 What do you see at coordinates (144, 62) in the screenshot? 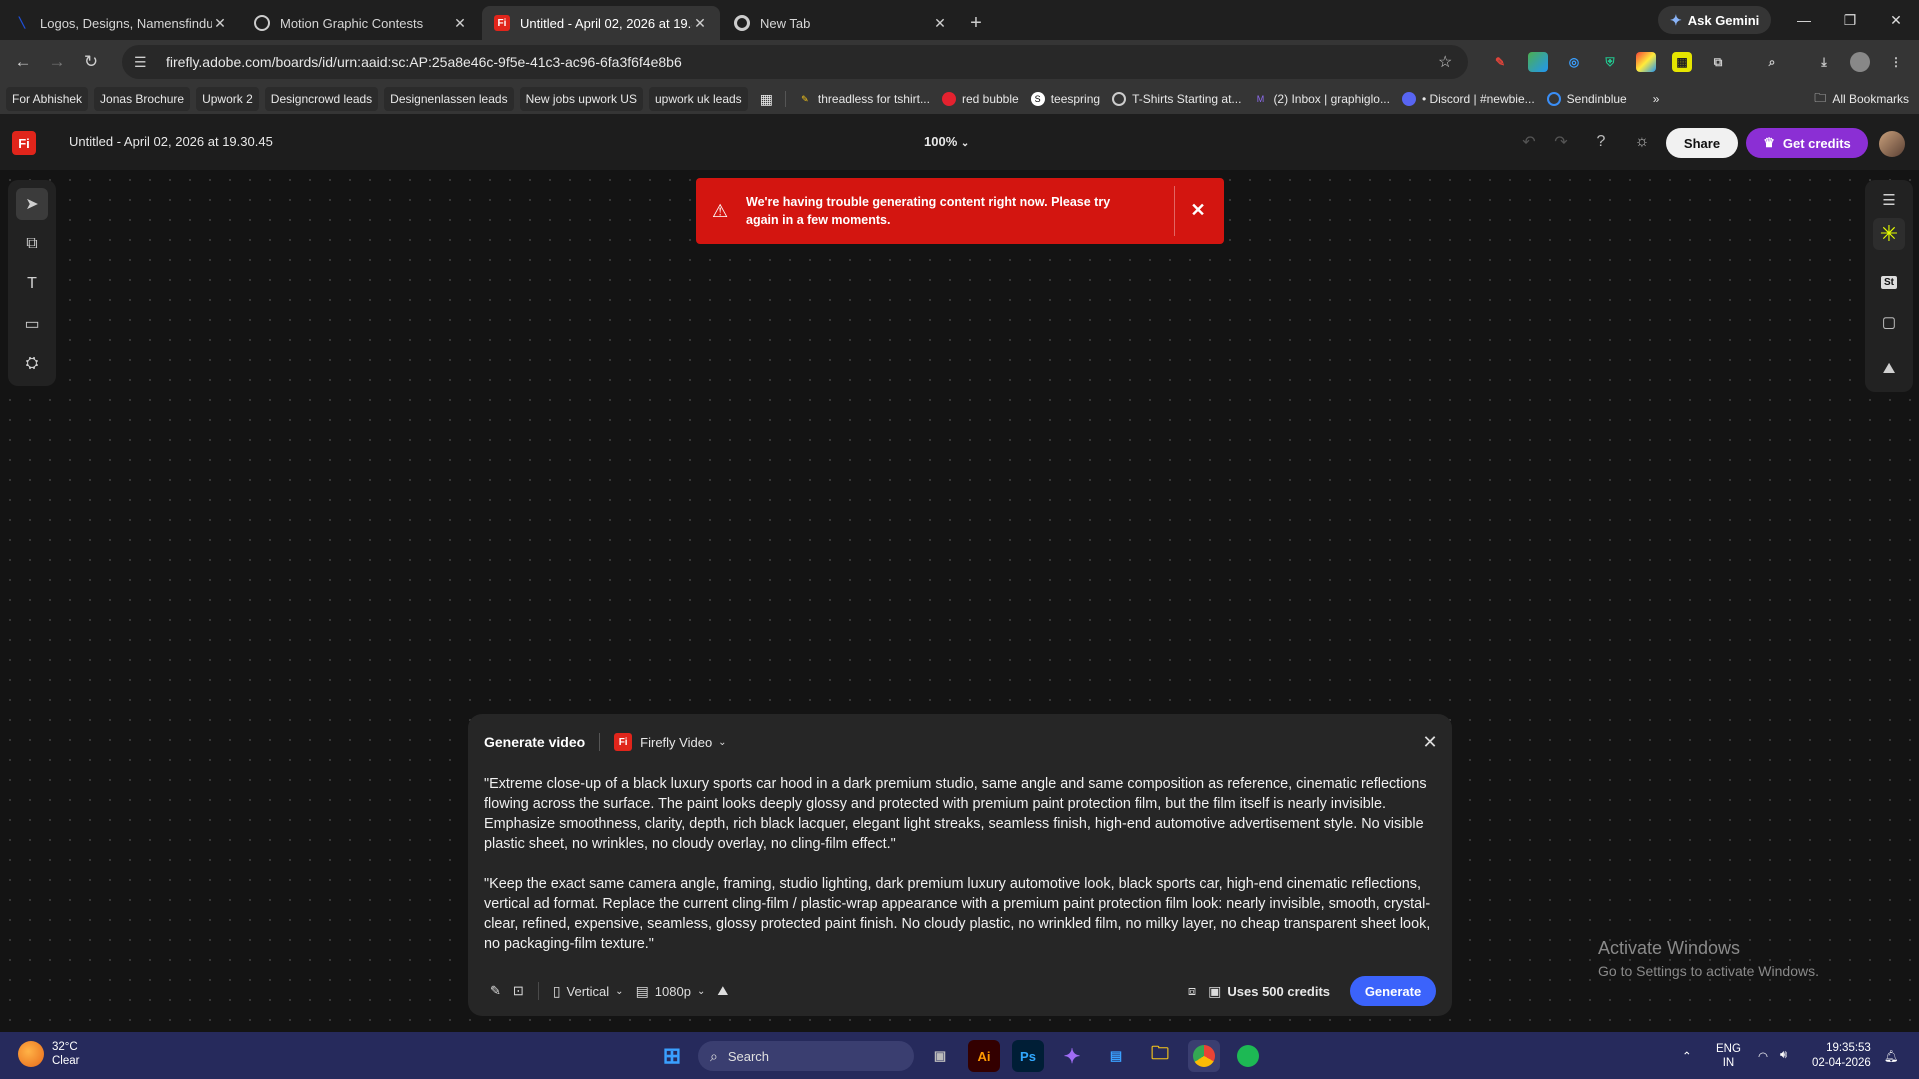
I see `site-settings-icon: ☰` at bounding box center [144, 62].